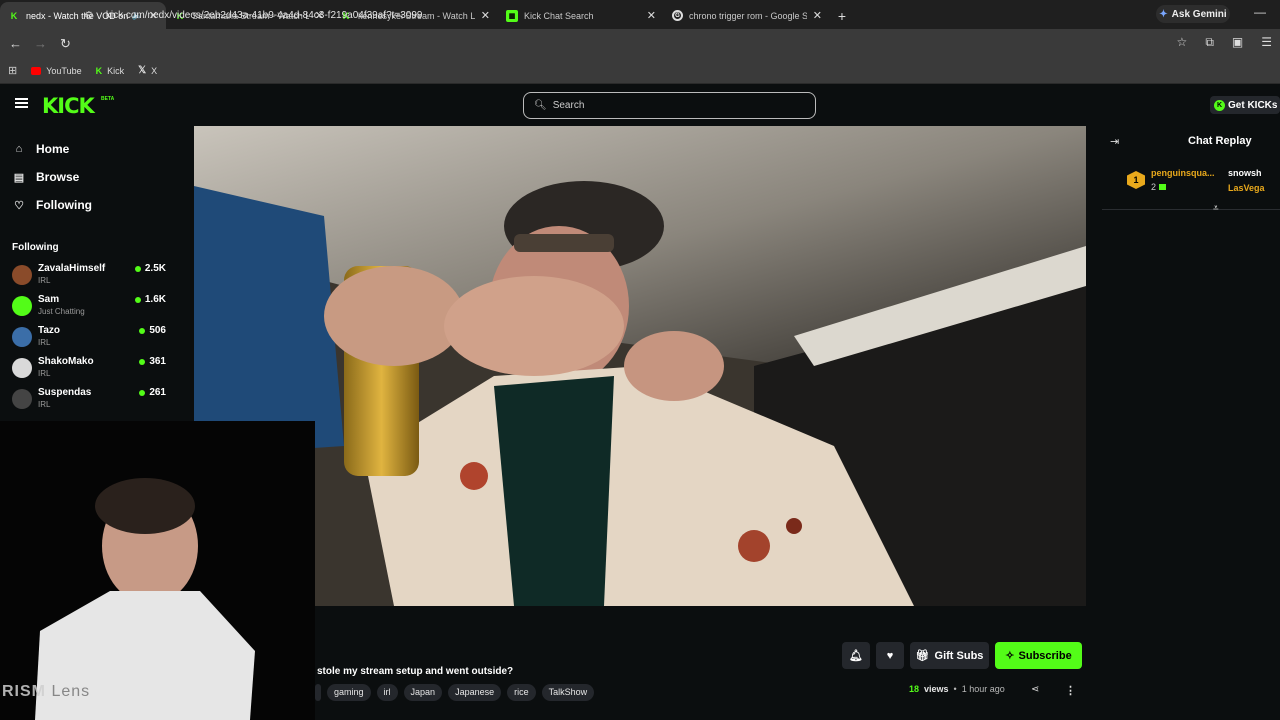 This screenshot has width=1280, height=720. What do you see at coordinates (65, 44) in the screenshot?
I see `reload-icon: ↻` at bounding box center [65, 44].